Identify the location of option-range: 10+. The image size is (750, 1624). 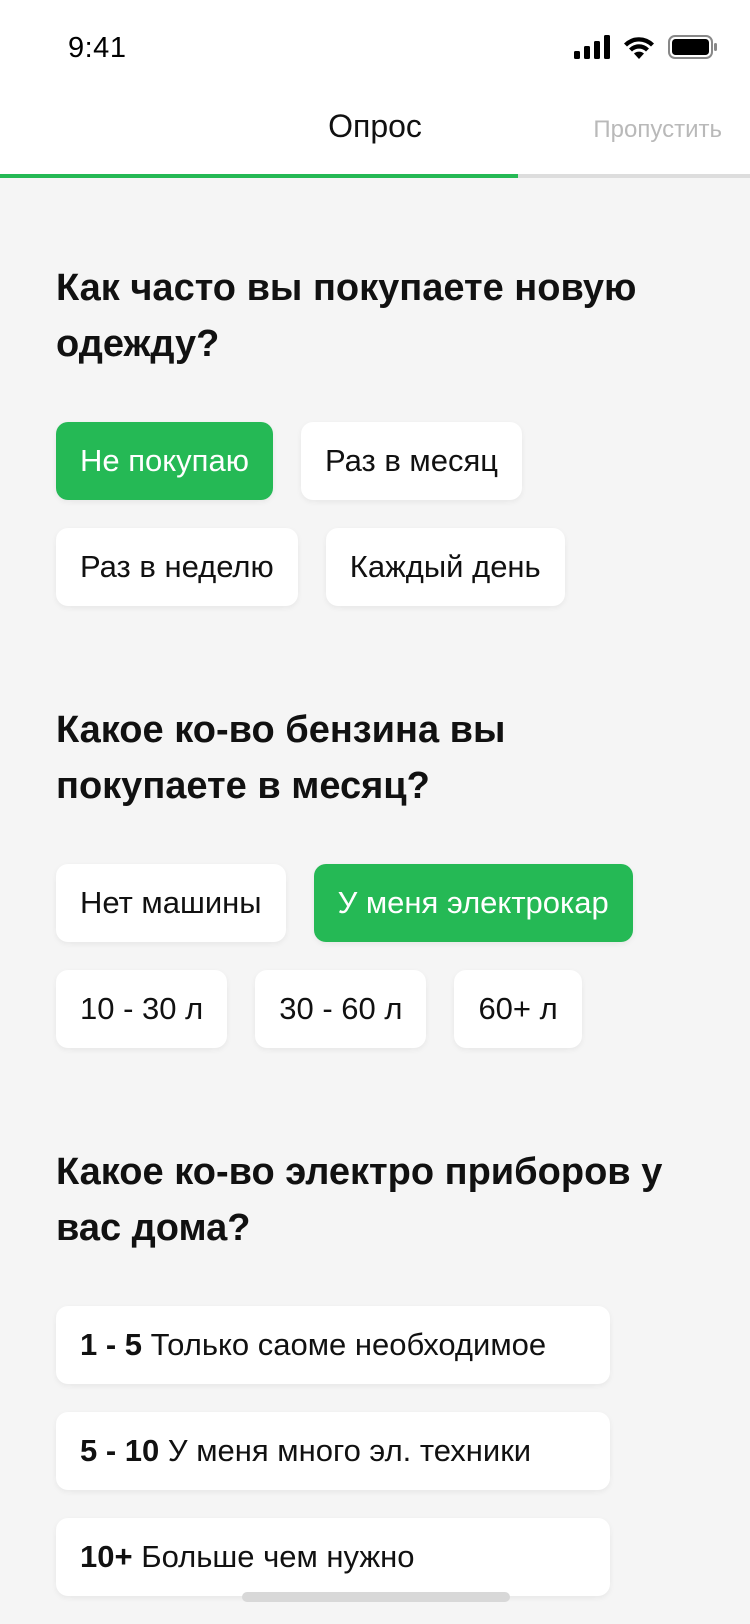
(106, 1556).